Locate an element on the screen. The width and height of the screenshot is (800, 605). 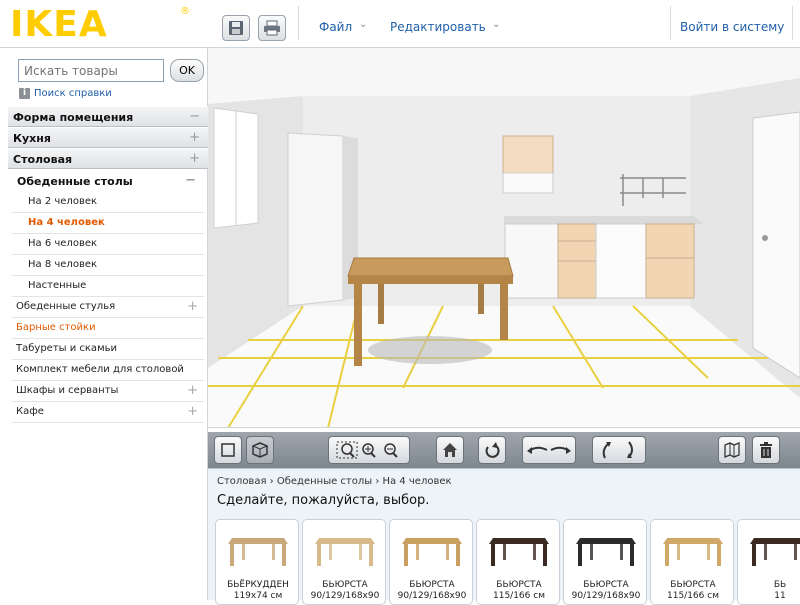
oven is located at coordinates (621, 261).